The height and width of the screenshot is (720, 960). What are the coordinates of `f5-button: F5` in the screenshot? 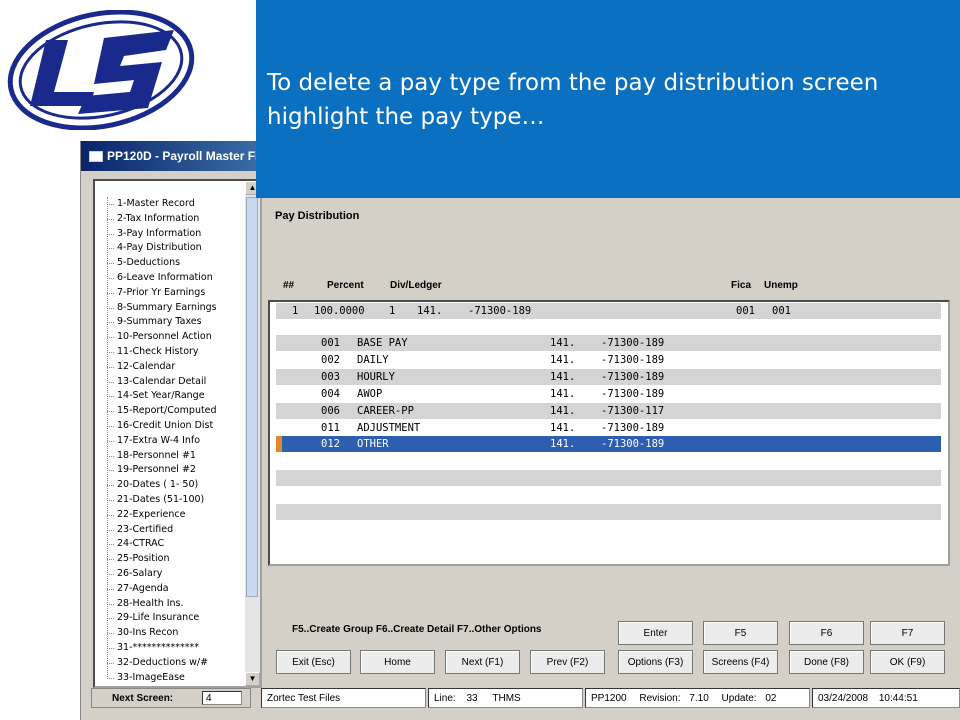 It's located at (740, 633).